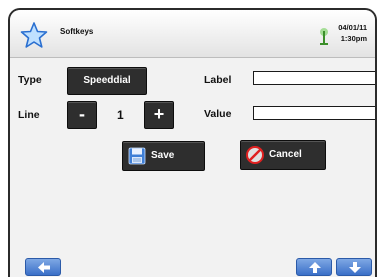 This screenshot has width=385, height=277. I want to click on save-disk-icon, so click(137, 156).